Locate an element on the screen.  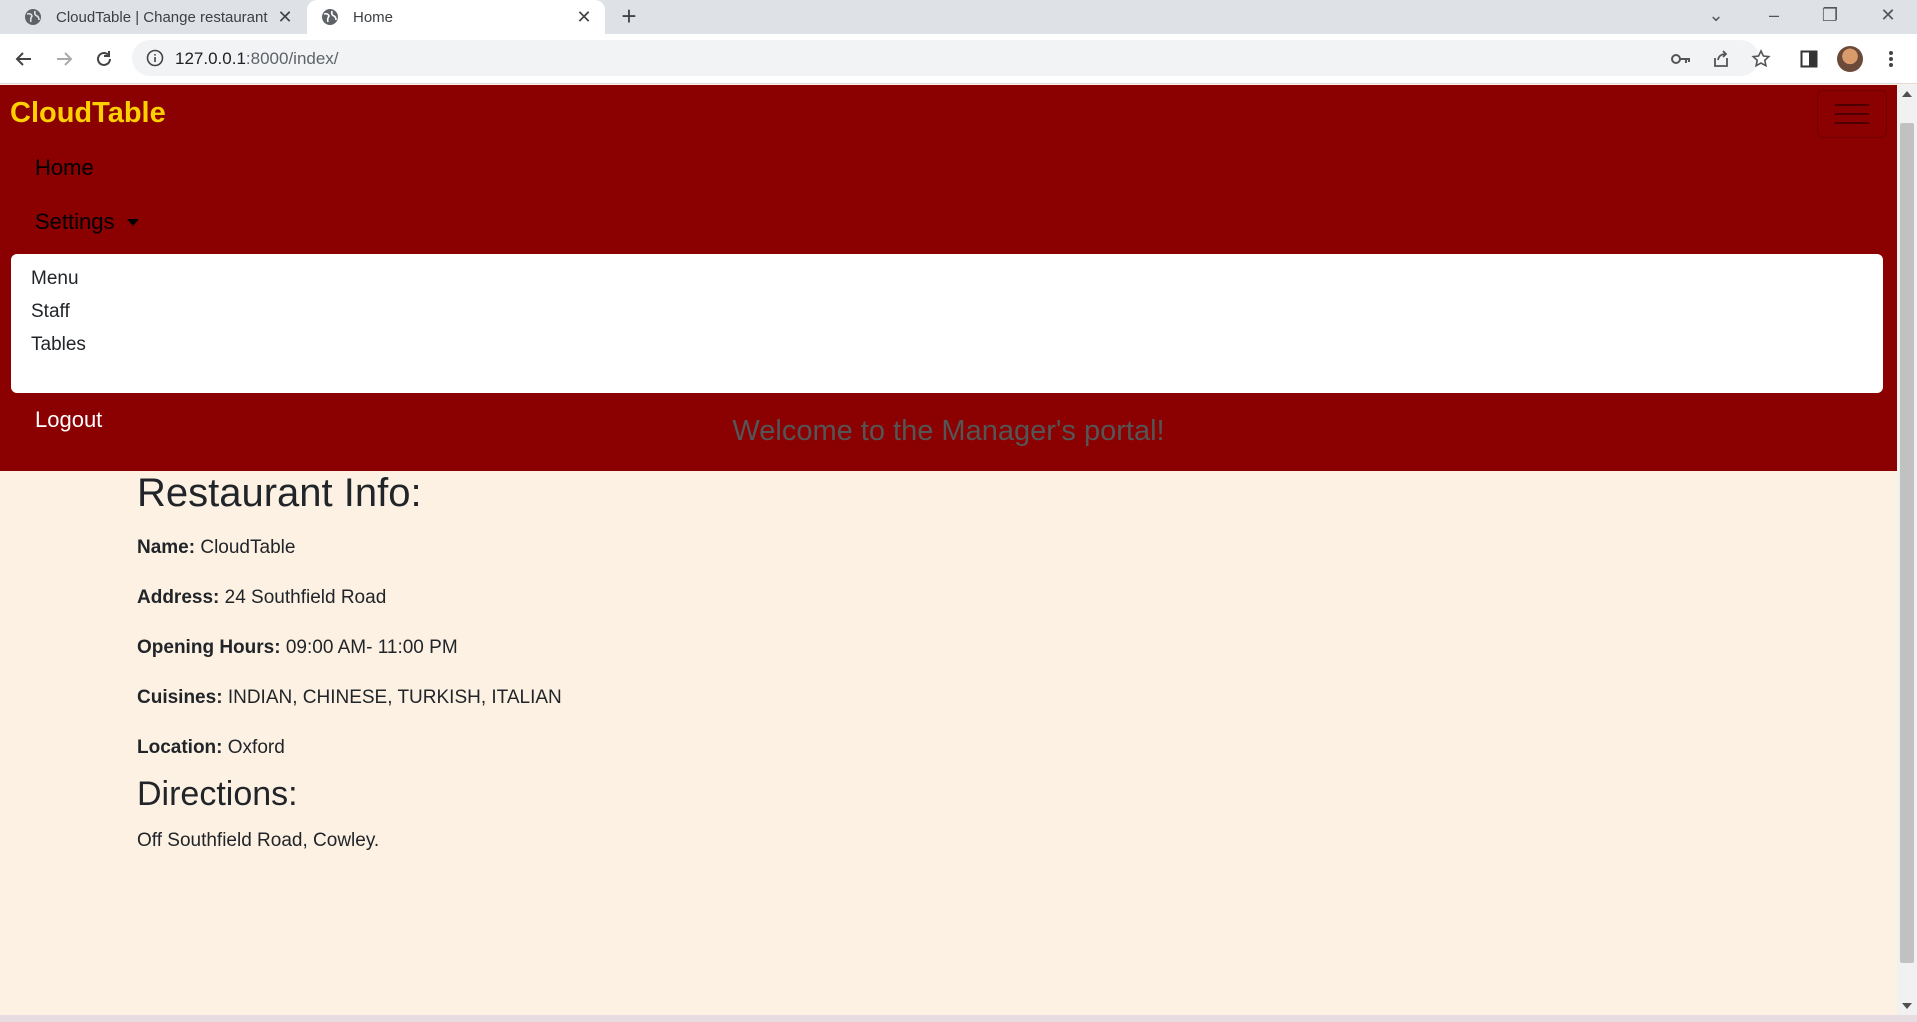
info-row-name: Name: CloudTable is located at coordinates (216, 548).